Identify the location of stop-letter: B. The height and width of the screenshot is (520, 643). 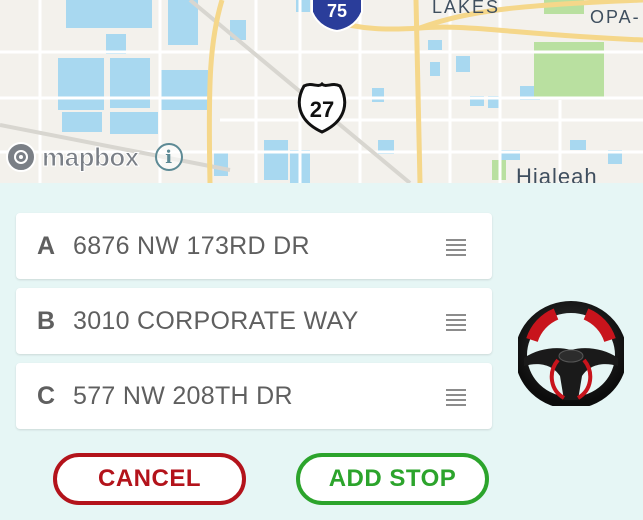
(46, 320).